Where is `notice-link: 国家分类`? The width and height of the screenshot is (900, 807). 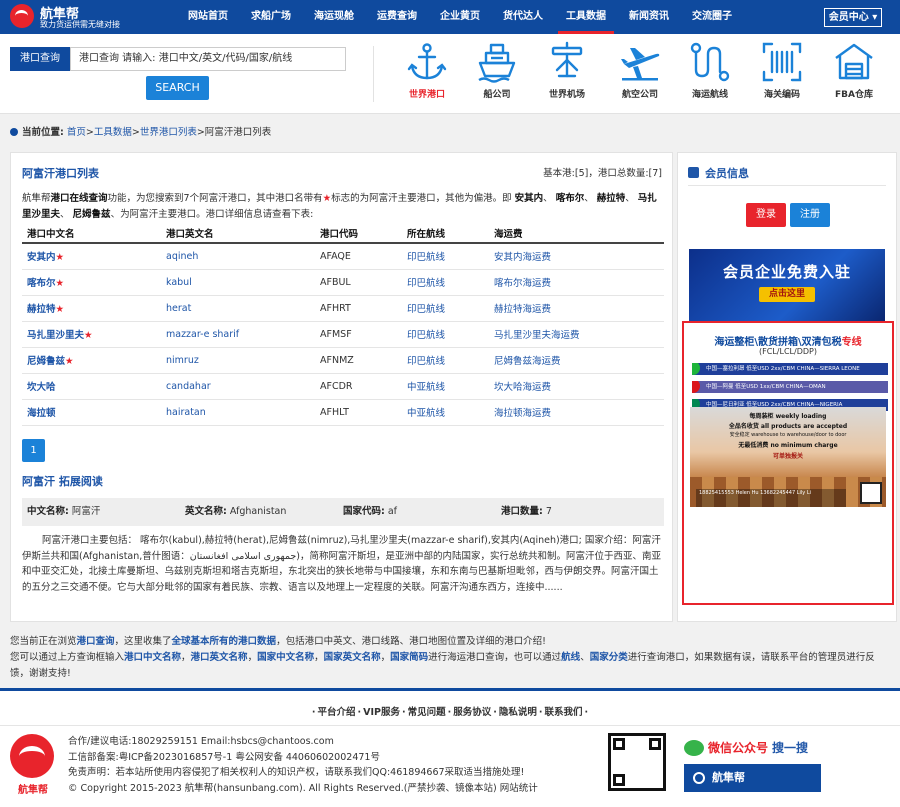
notice-link: 国家分类 is located at coordinates (609, 657).